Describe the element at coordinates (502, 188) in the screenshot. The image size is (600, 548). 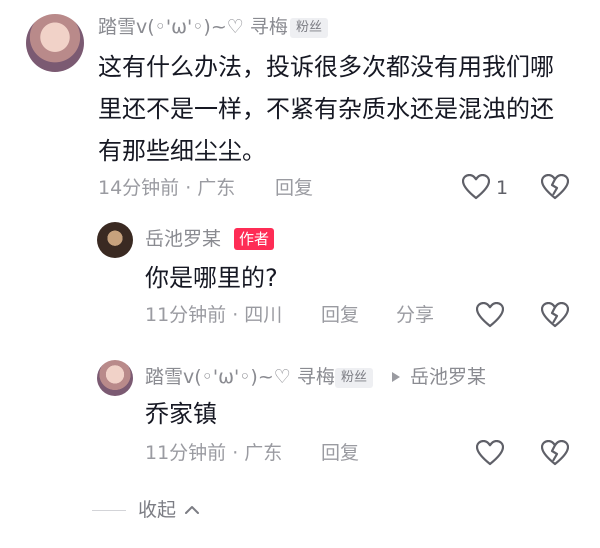
I see `like-count: 1` at that location.